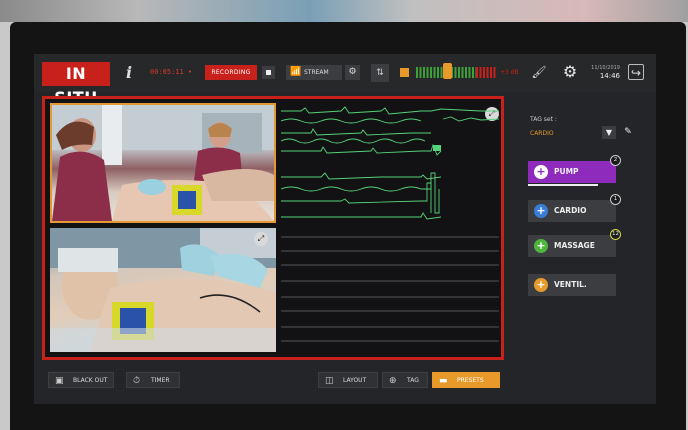  I want to click on mixer-icon: ⇅, so click(380, 73).